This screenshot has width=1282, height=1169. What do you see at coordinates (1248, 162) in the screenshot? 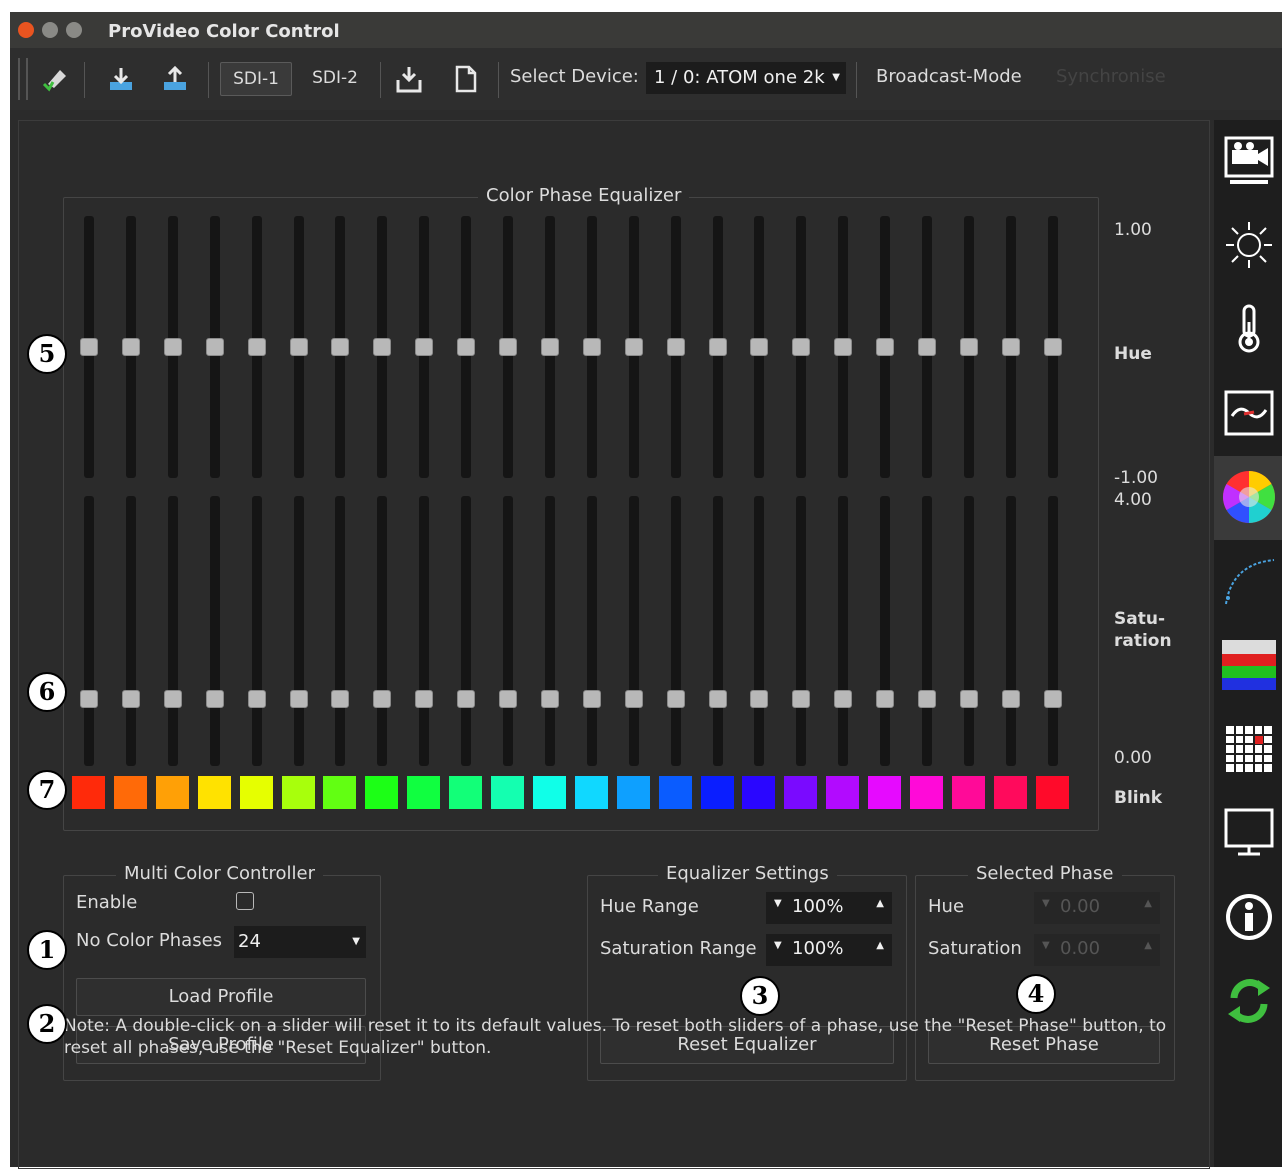
I see `sidebar-item-camera` at bounding box center [1248, 162].